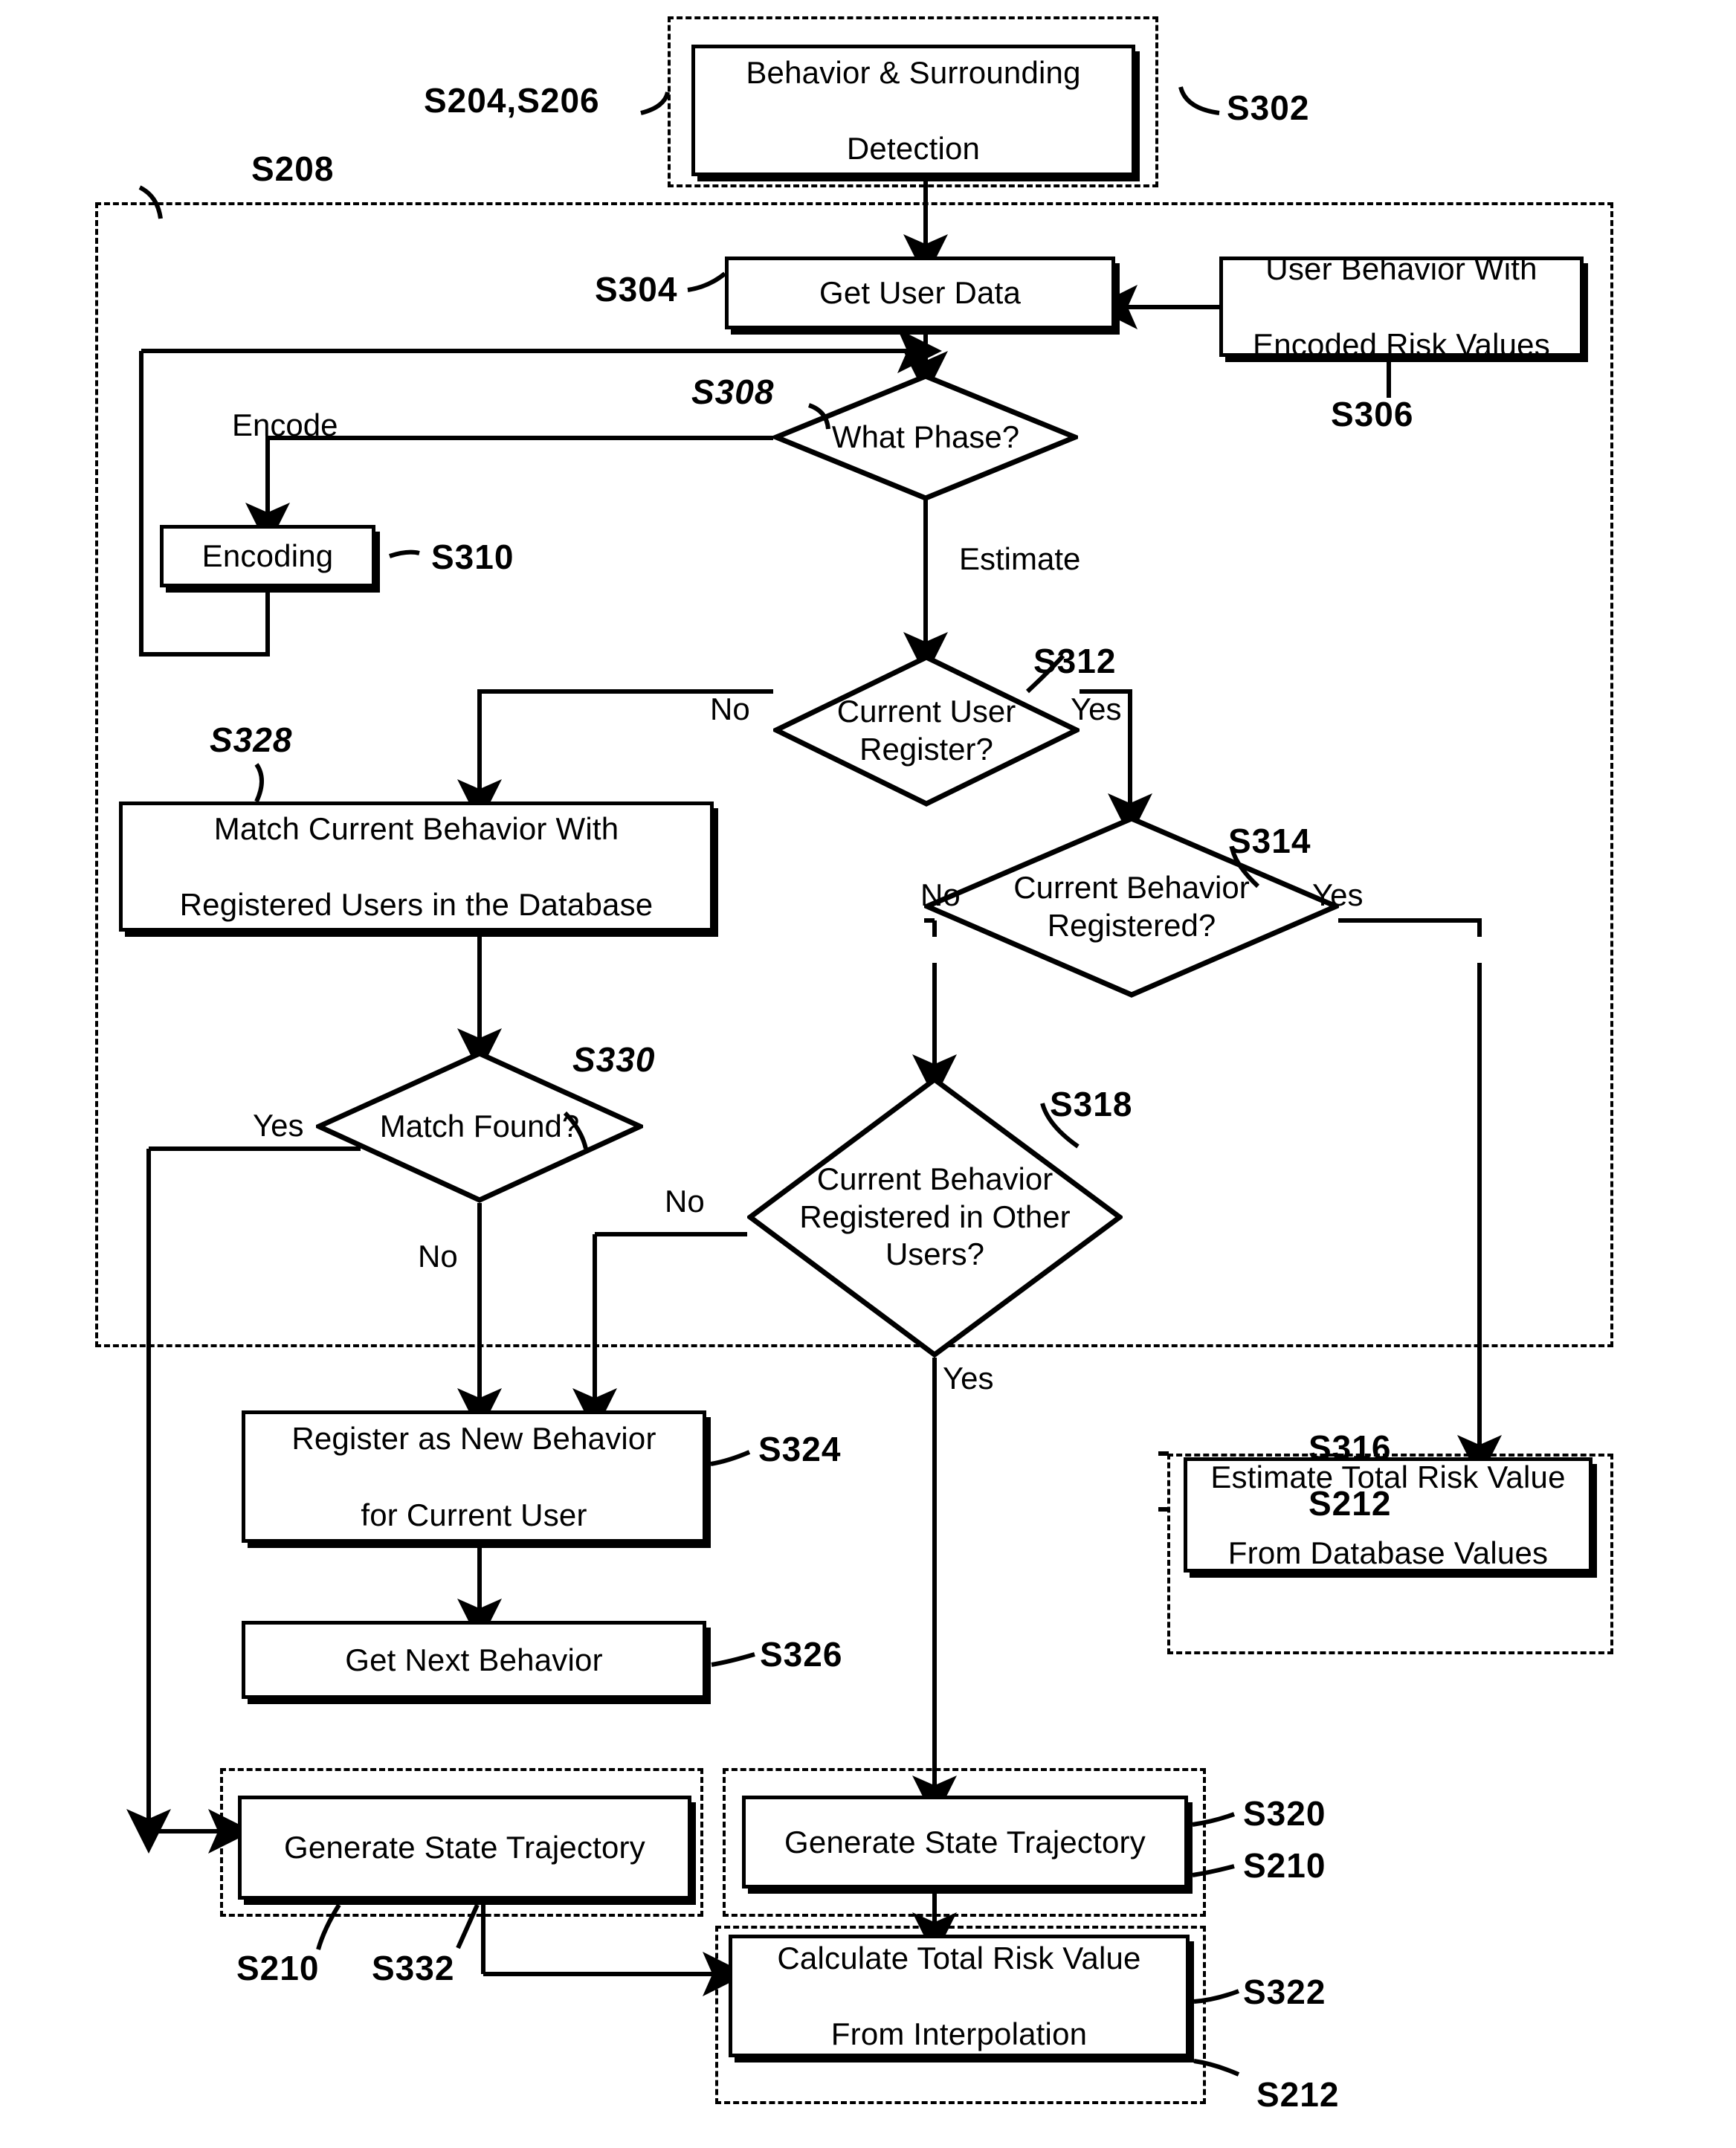  What do you see at coordinates (251, 739) in the screenshot?
I see `ref-s328: S328` at bounding box center [251, 739].